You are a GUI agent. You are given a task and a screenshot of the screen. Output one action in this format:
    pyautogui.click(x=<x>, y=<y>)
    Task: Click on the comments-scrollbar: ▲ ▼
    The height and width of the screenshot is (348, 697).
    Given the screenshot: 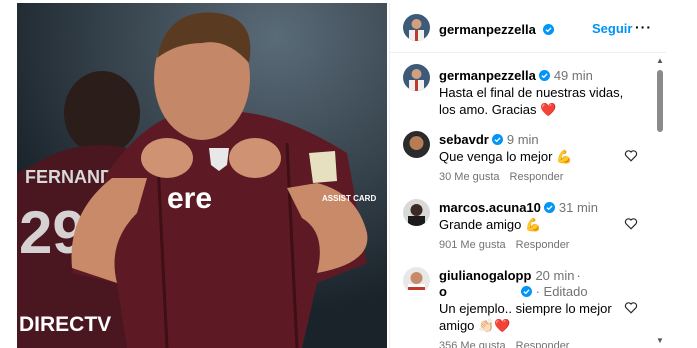 What is the action you would take?
    pyautogui.click(x=660, y=201)
    